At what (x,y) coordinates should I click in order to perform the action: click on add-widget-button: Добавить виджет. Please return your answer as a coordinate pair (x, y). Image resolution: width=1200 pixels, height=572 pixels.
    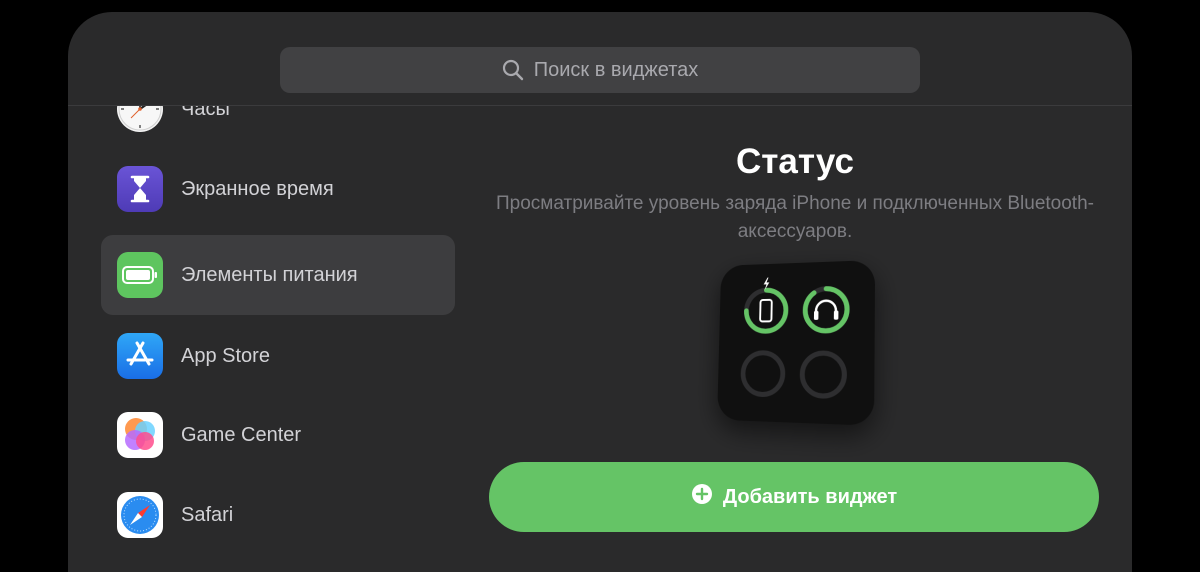
    Looking at the image, I should click on (794, 497).